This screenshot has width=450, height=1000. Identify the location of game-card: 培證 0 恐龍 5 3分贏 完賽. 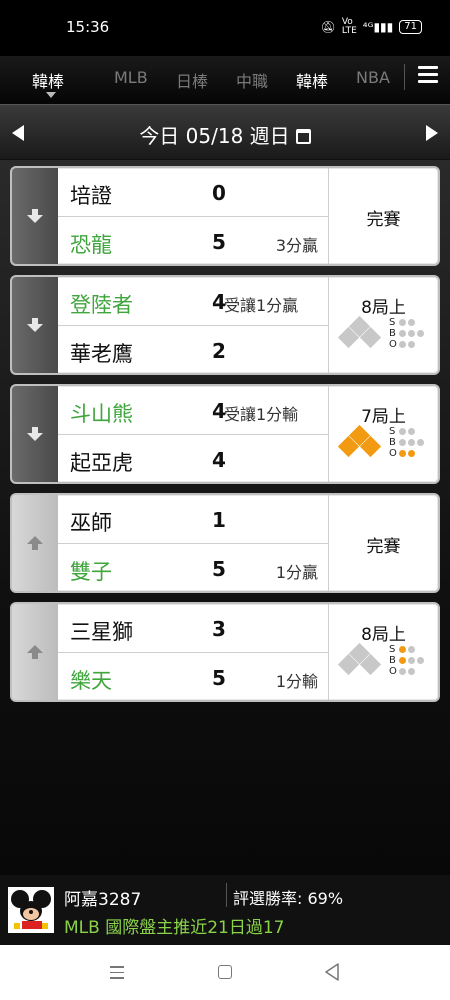
(225, 216).